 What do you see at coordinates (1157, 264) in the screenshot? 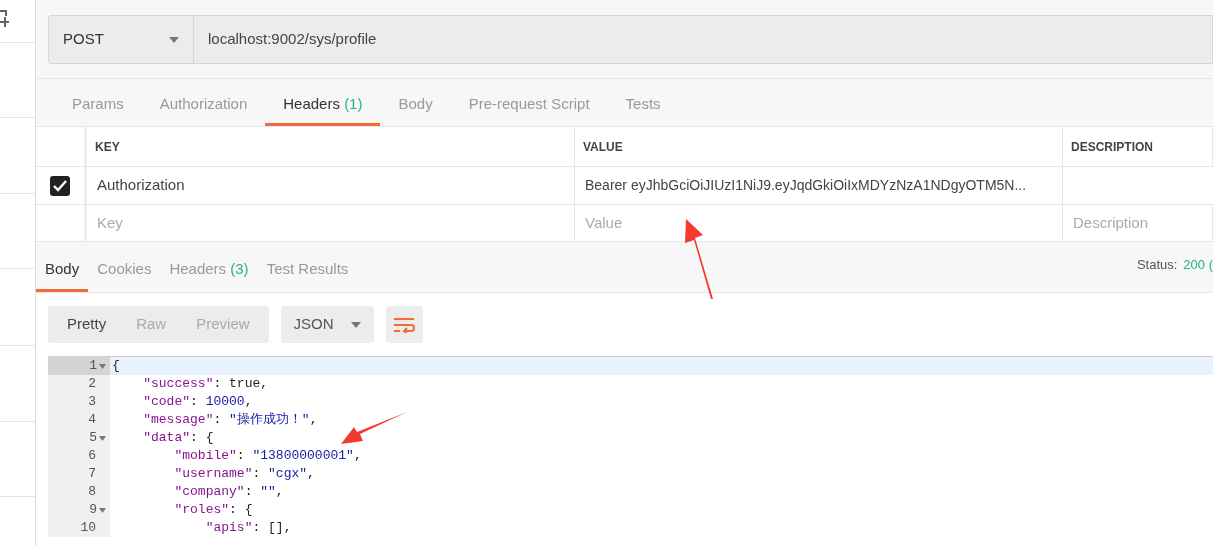
I see `status-label: Status:` at bounding box center [1157, 264].